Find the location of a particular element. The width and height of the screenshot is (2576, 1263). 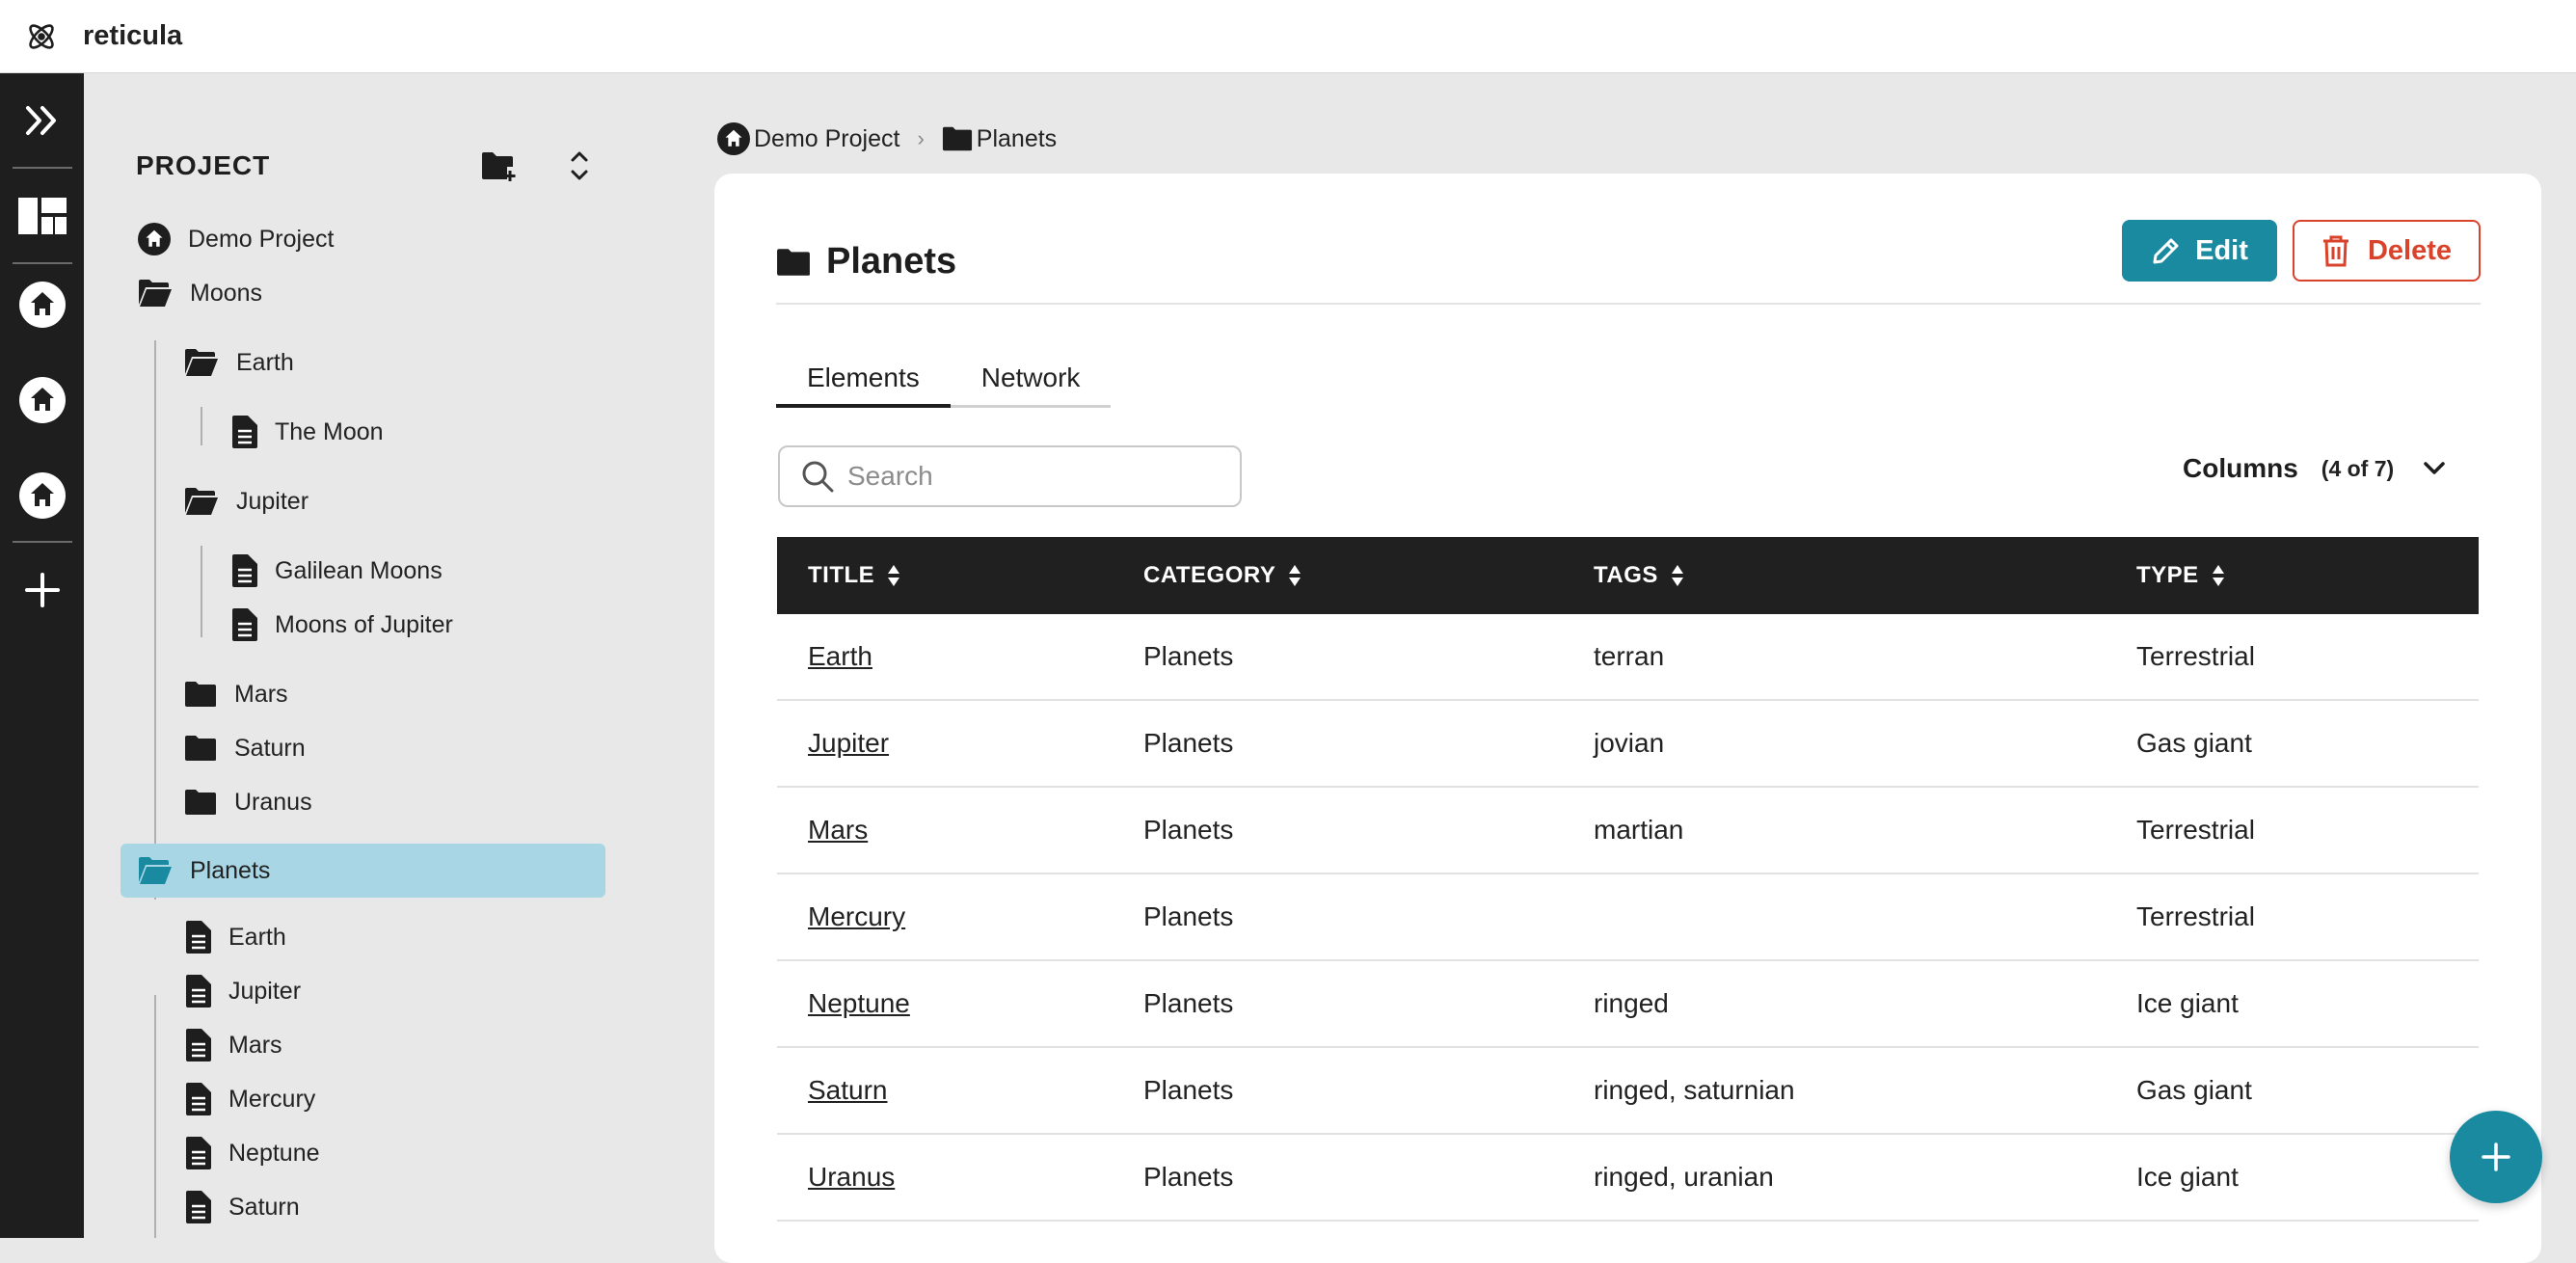

tree-item-demo-project: Demo Project is located at coordinates (236, 239).